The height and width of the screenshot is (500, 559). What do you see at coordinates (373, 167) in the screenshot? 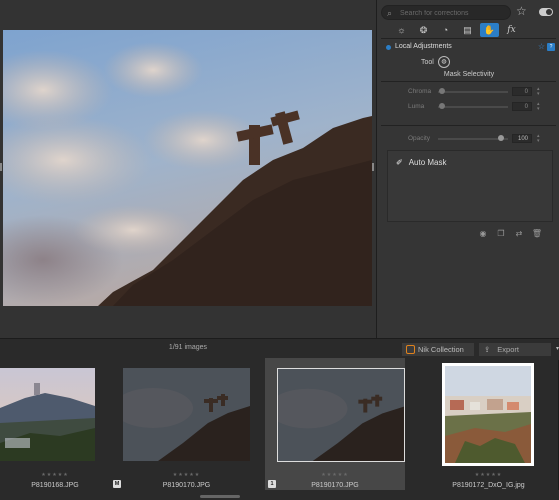
I see `right-panel-handle` at bounding box center [373, 167].